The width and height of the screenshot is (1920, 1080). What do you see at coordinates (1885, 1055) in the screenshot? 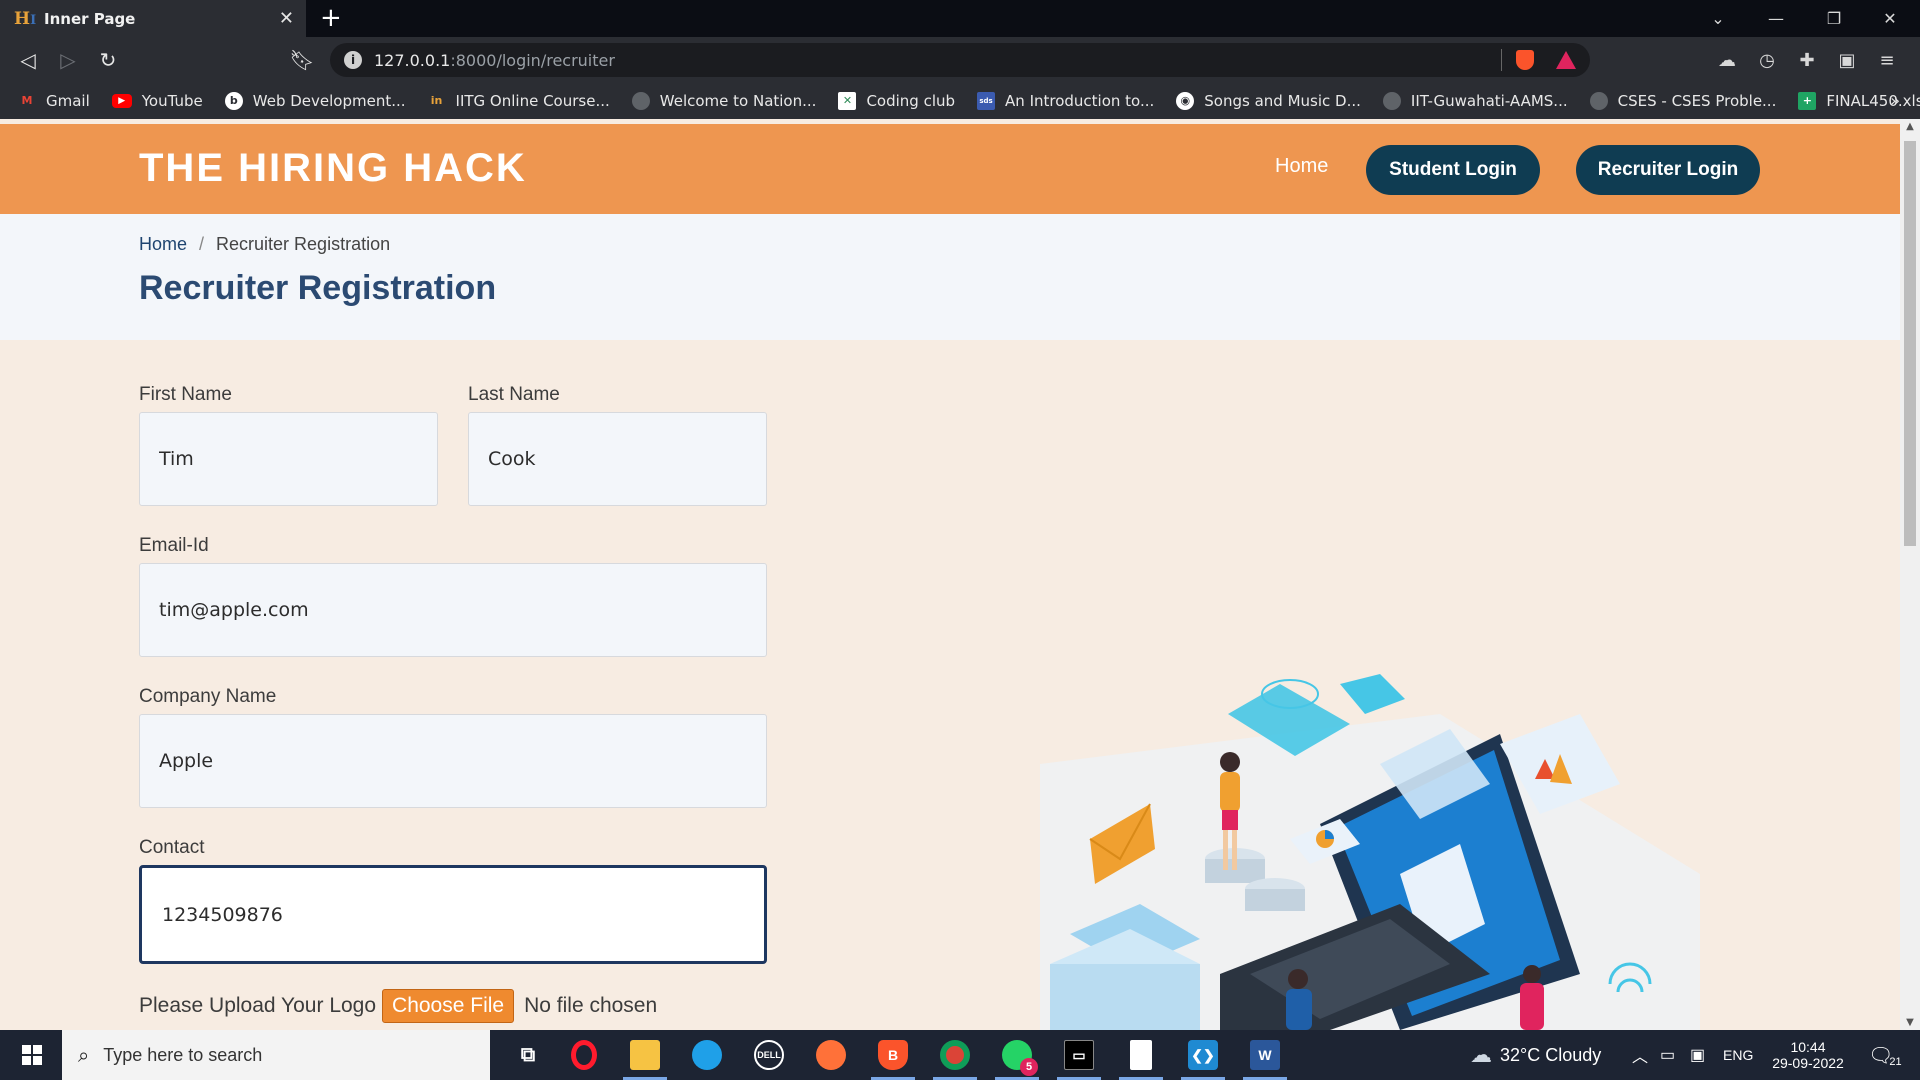
I see `notifications-button: 🗨︎ 21` at bounding box center [1885, 1055].